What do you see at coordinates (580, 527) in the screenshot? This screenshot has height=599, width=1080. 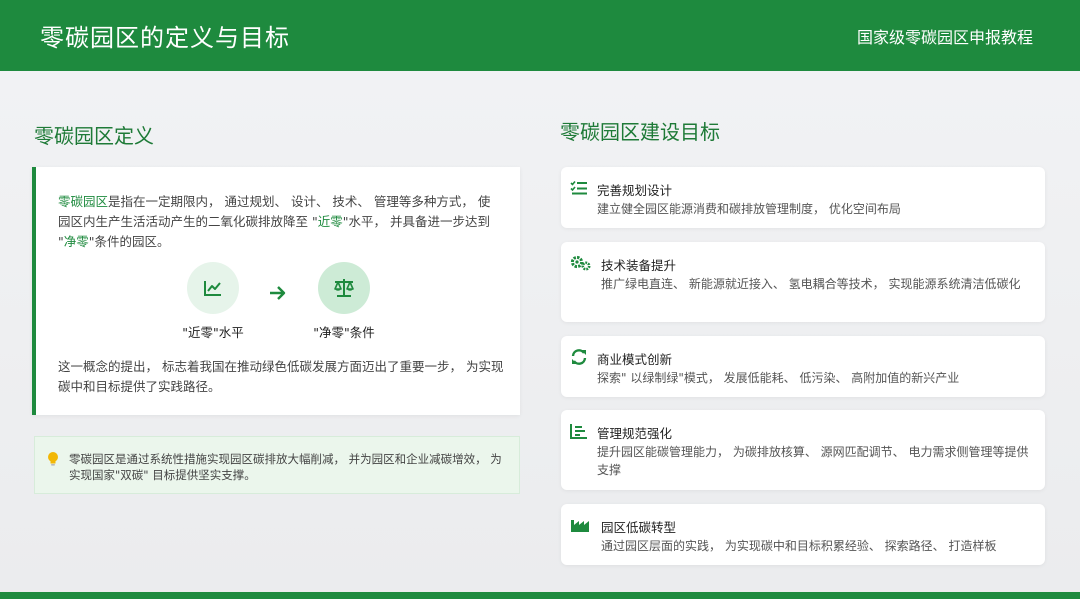 I see `factory-icon` at bounding box center [580, 527].